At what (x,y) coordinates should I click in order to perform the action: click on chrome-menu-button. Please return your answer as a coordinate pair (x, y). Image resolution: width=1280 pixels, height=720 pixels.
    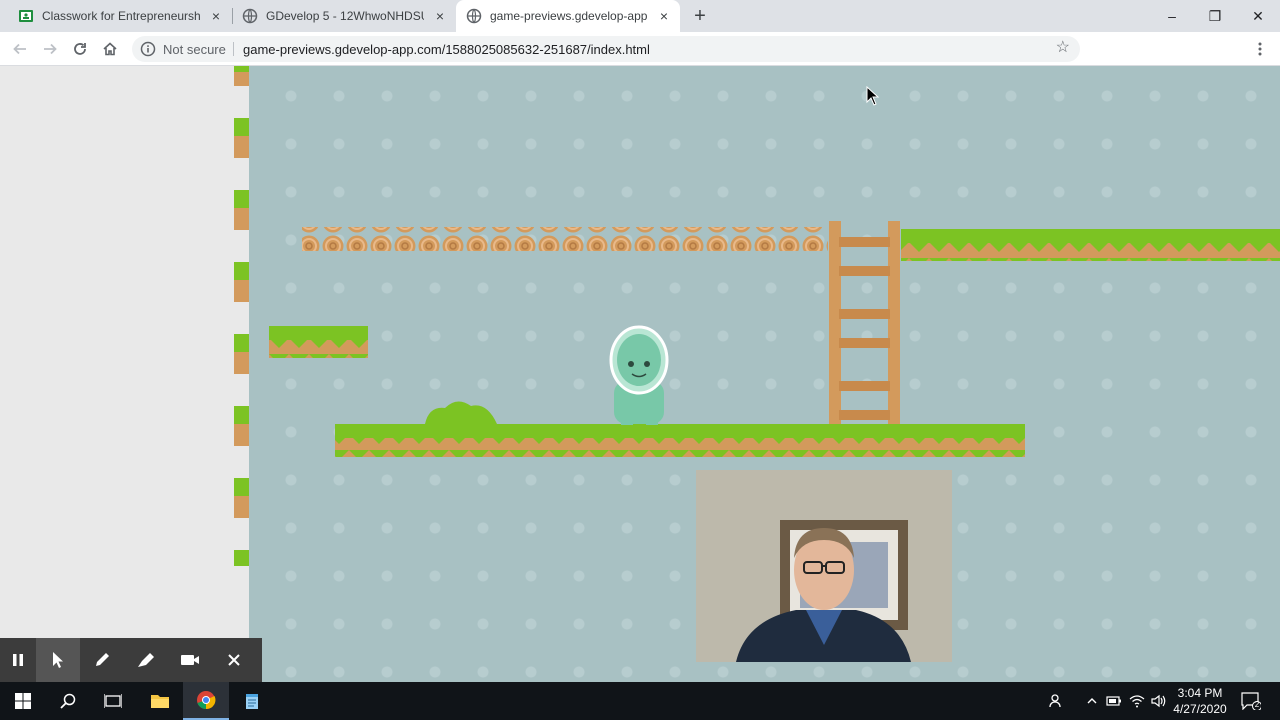
    Looking at the image, I should click on (1260, 49).